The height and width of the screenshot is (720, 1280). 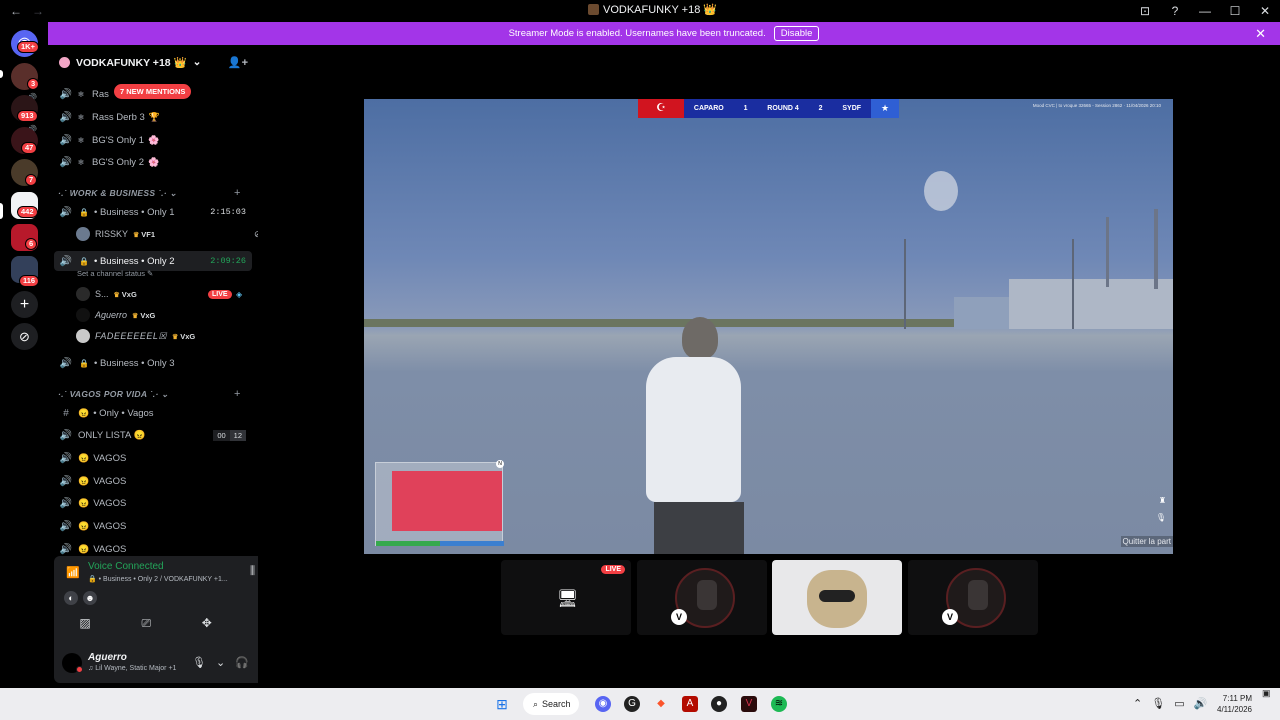 What do you see at coordinates (242, 662) in the screenshot?
I see `headphones-icon: 🎧` at bounding box center [242, 662].